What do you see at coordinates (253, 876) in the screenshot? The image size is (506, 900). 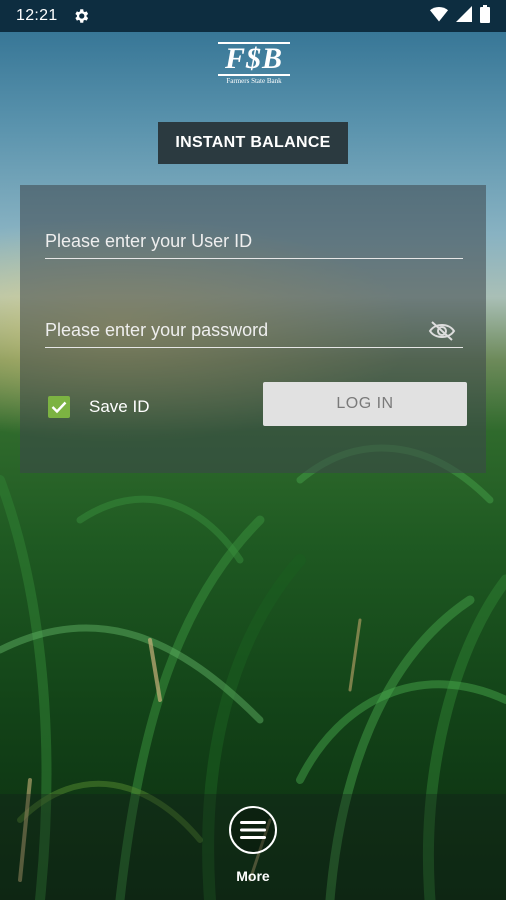 I see `more-label: More` at bounding box center [253, 876].